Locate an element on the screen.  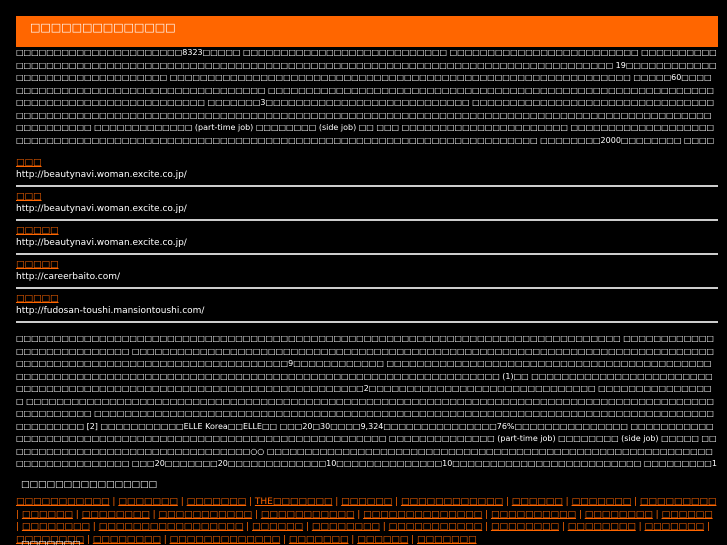
page-title-bar: □□□□□□□□□□□□□□ is located at coordinates (367, 31).